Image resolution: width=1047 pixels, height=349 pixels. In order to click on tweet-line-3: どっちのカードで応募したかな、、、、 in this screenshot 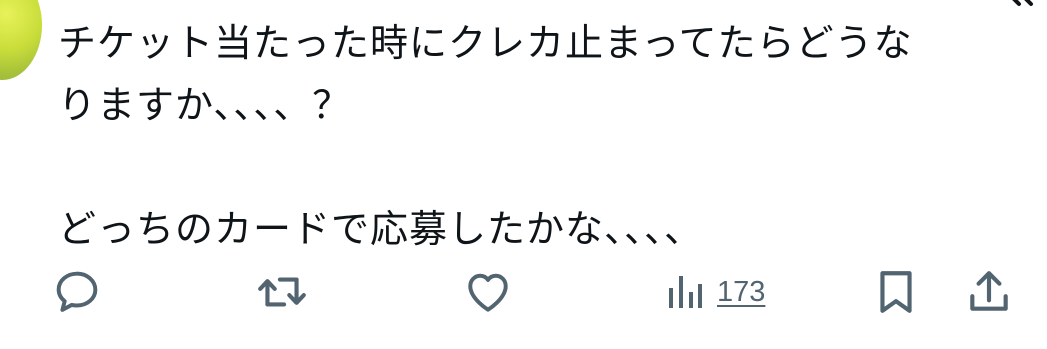, I will do `click(381, 229)`.